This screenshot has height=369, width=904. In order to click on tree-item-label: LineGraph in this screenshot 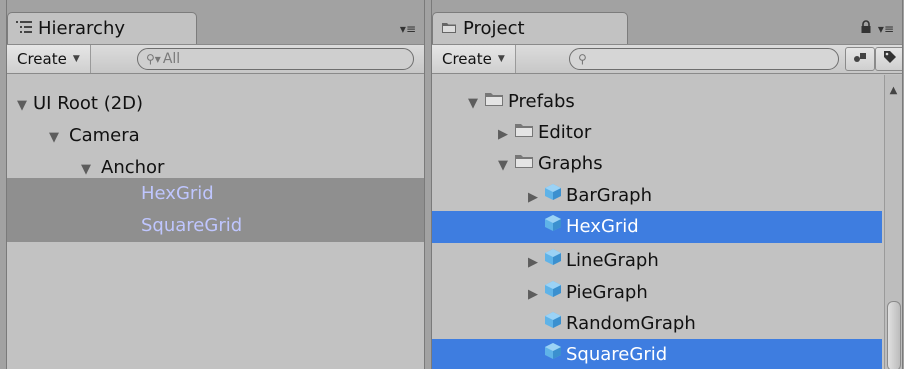, I will do `click(612, 260)`.